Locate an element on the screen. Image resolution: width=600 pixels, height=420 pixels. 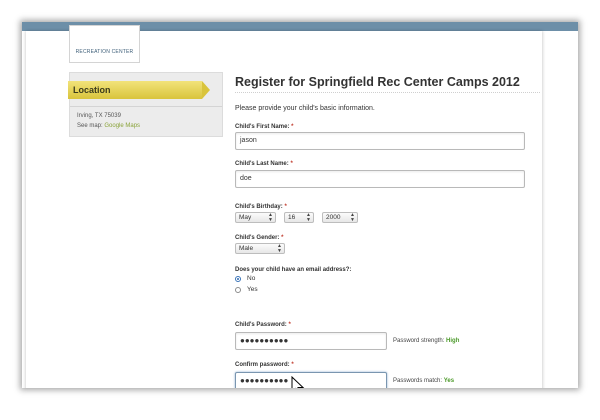
first-name-label: Child's First Name: * is located at coordinates (264, 127).